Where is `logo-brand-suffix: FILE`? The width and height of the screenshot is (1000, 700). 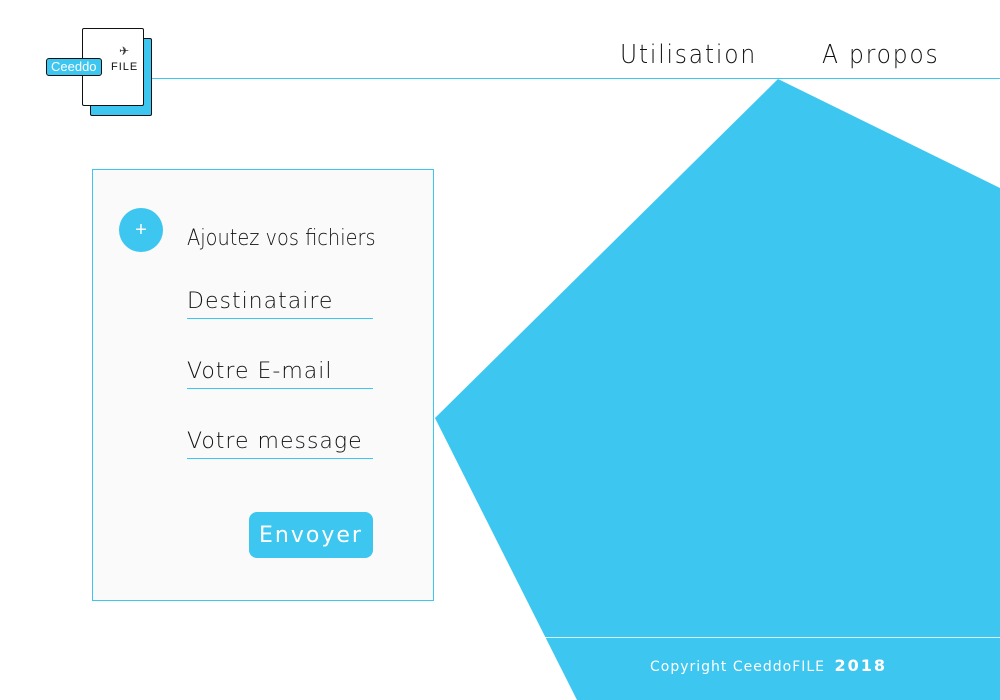 logo-brand-suffix: FILE is located at coordinates (125, 67).